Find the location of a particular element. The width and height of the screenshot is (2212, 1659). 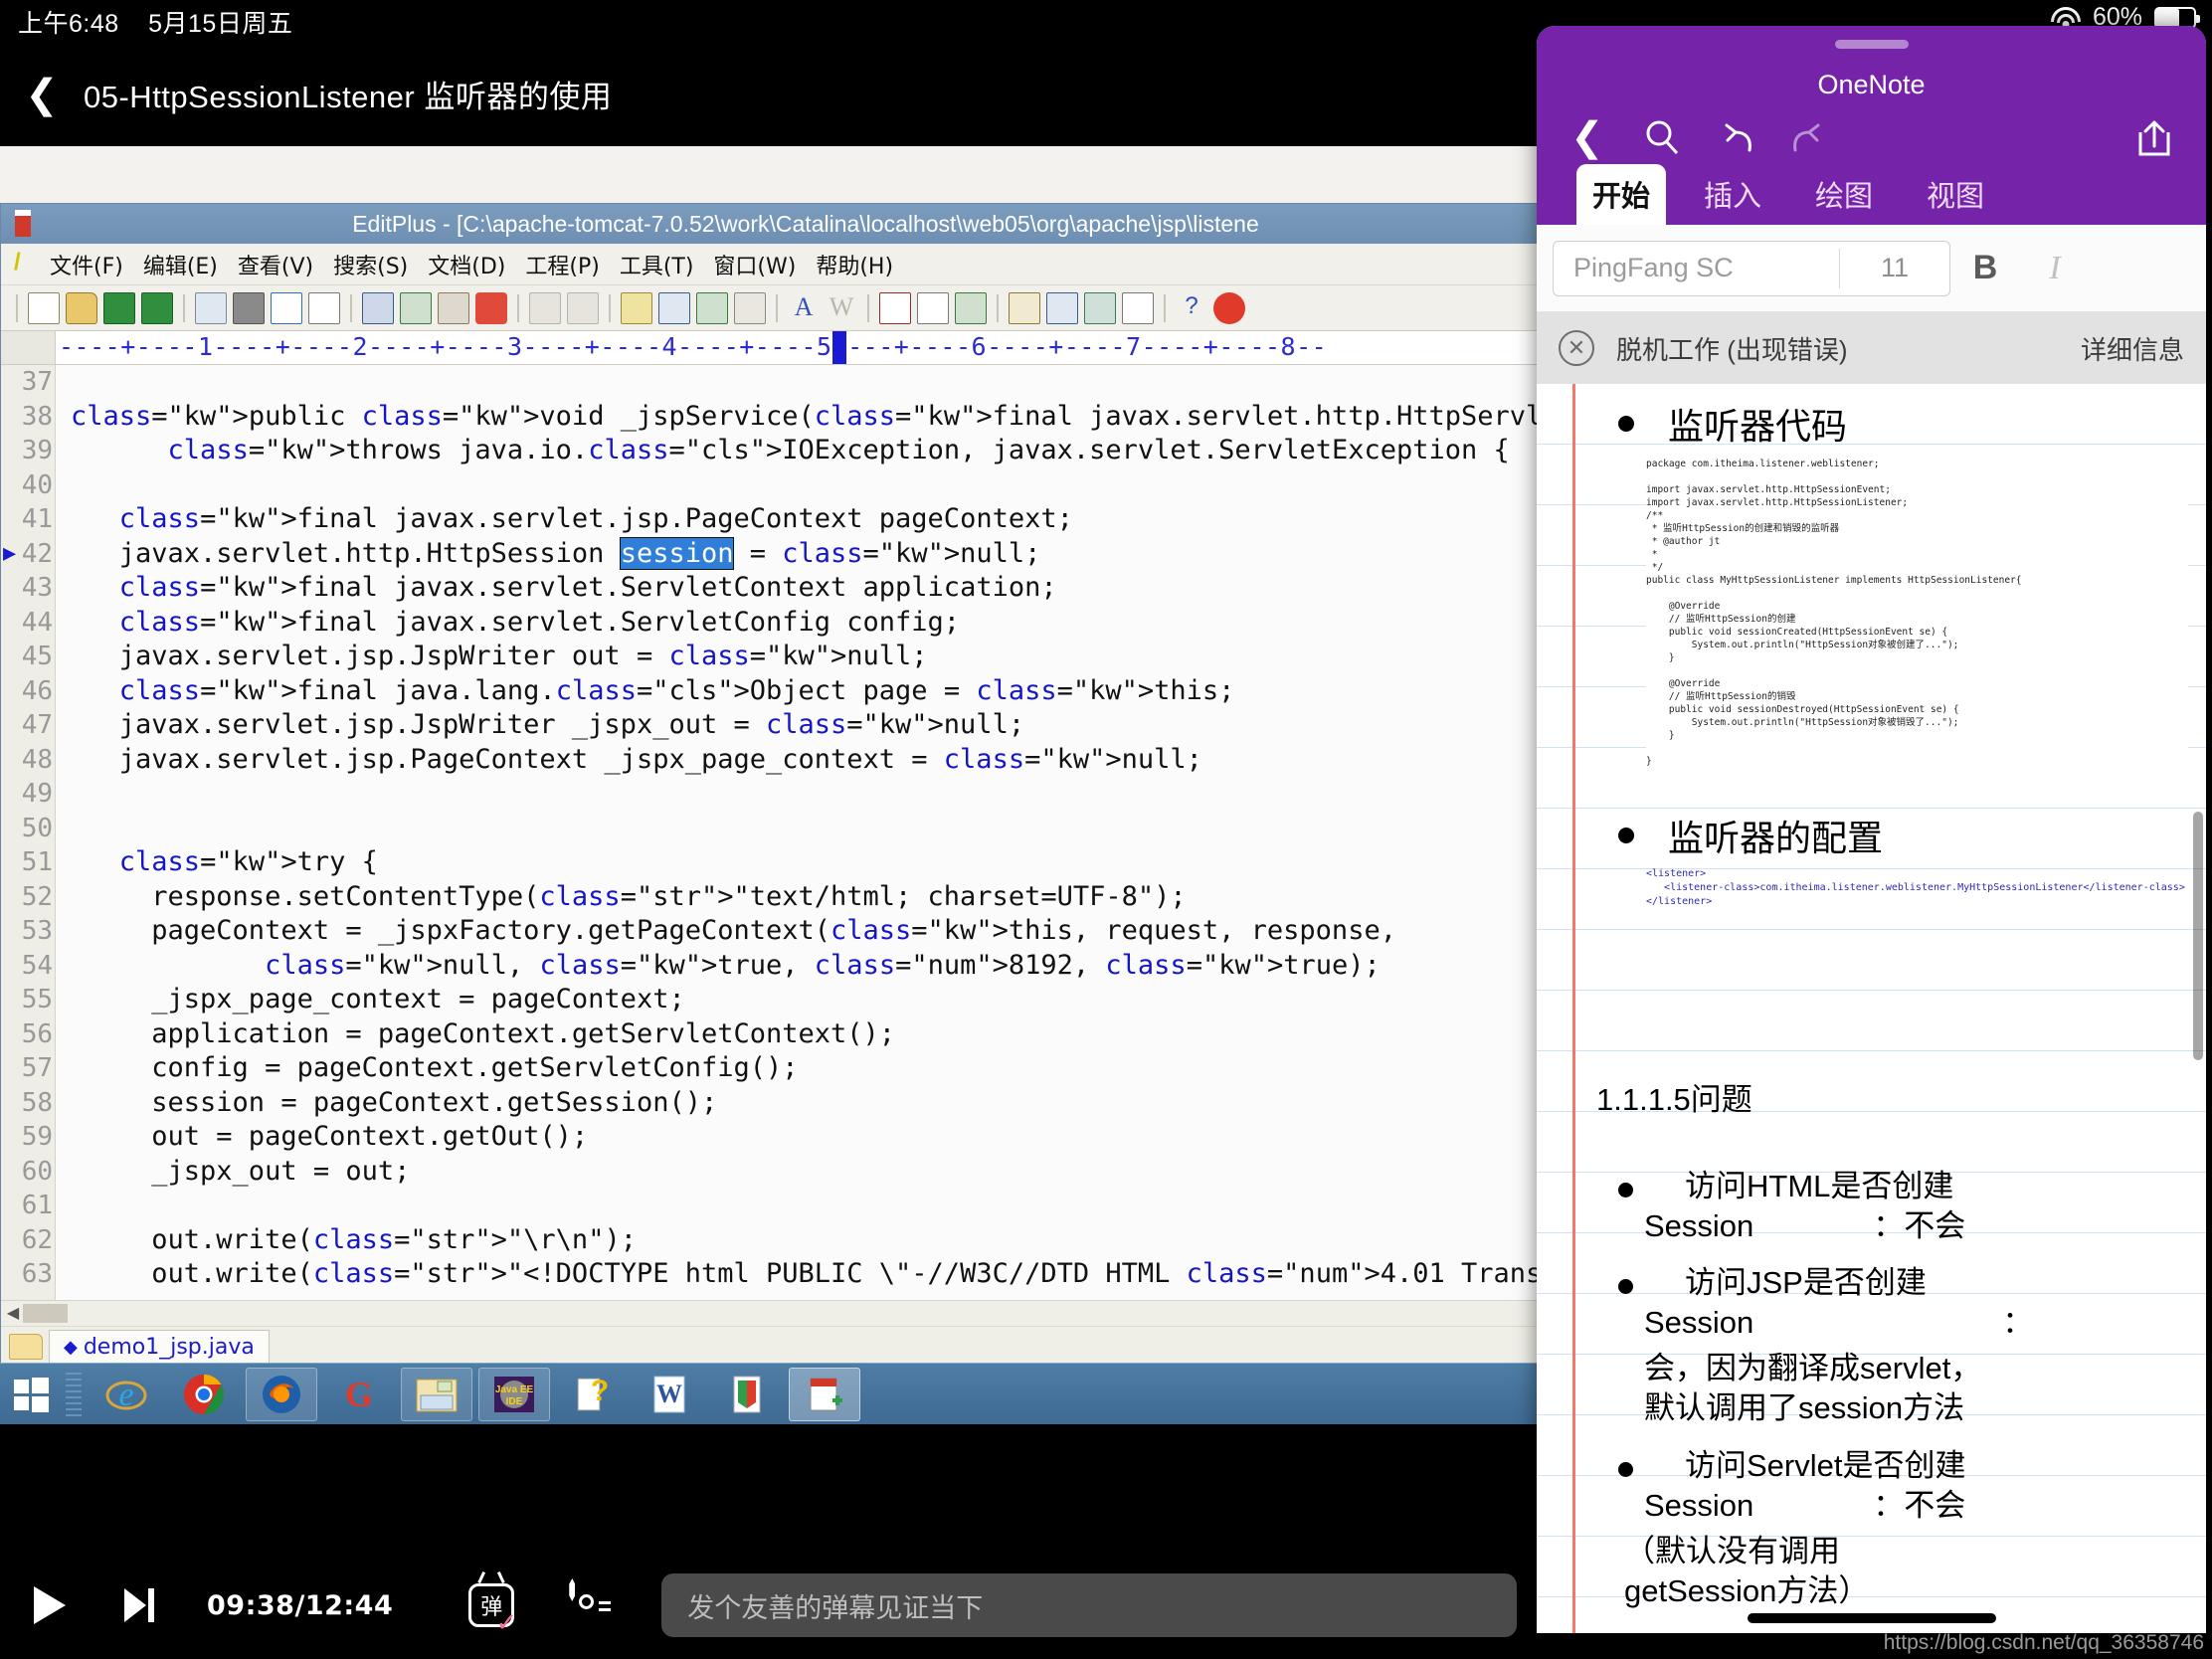

document-selector-icon is located at coordinates (1024, 307).